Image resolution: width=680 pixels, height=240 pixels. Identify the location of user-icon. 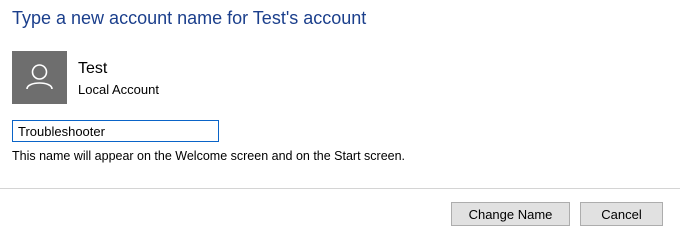
(39, 77).